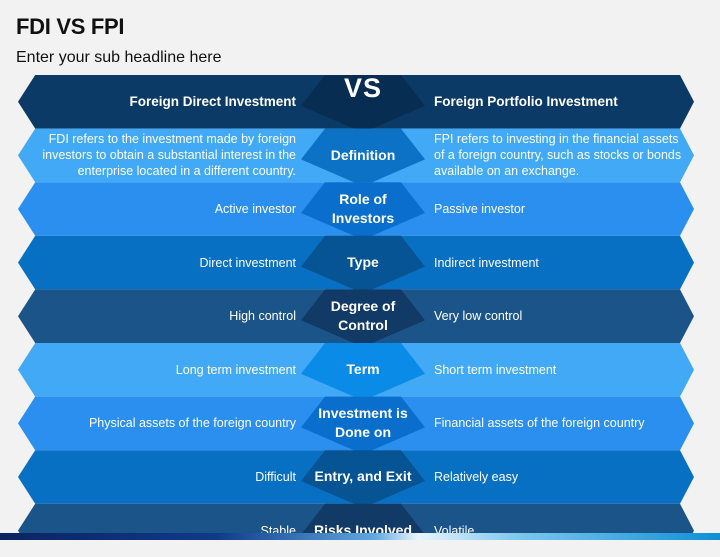  What do you see at coordinates (476, 476) in the screenshot?
I see `fpi-cell: Relatively easy` at bounding box center [476, 476].